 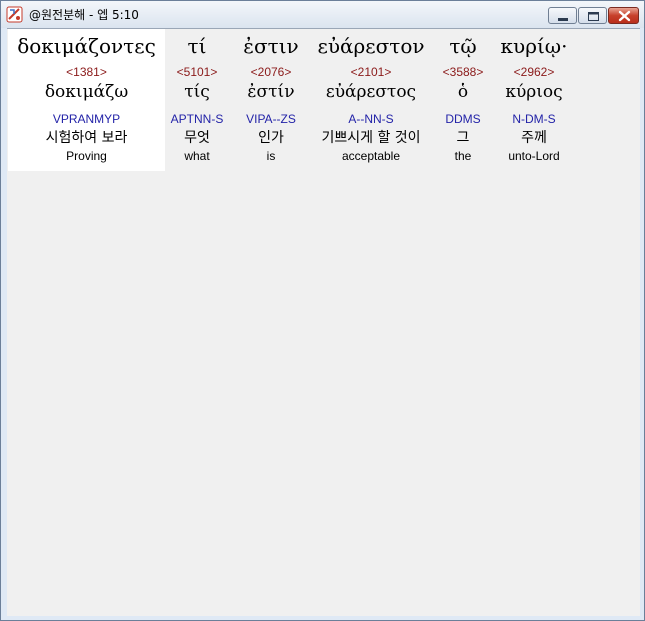 I want to click on greek-word: τῷ, so click(x=463, y=46).